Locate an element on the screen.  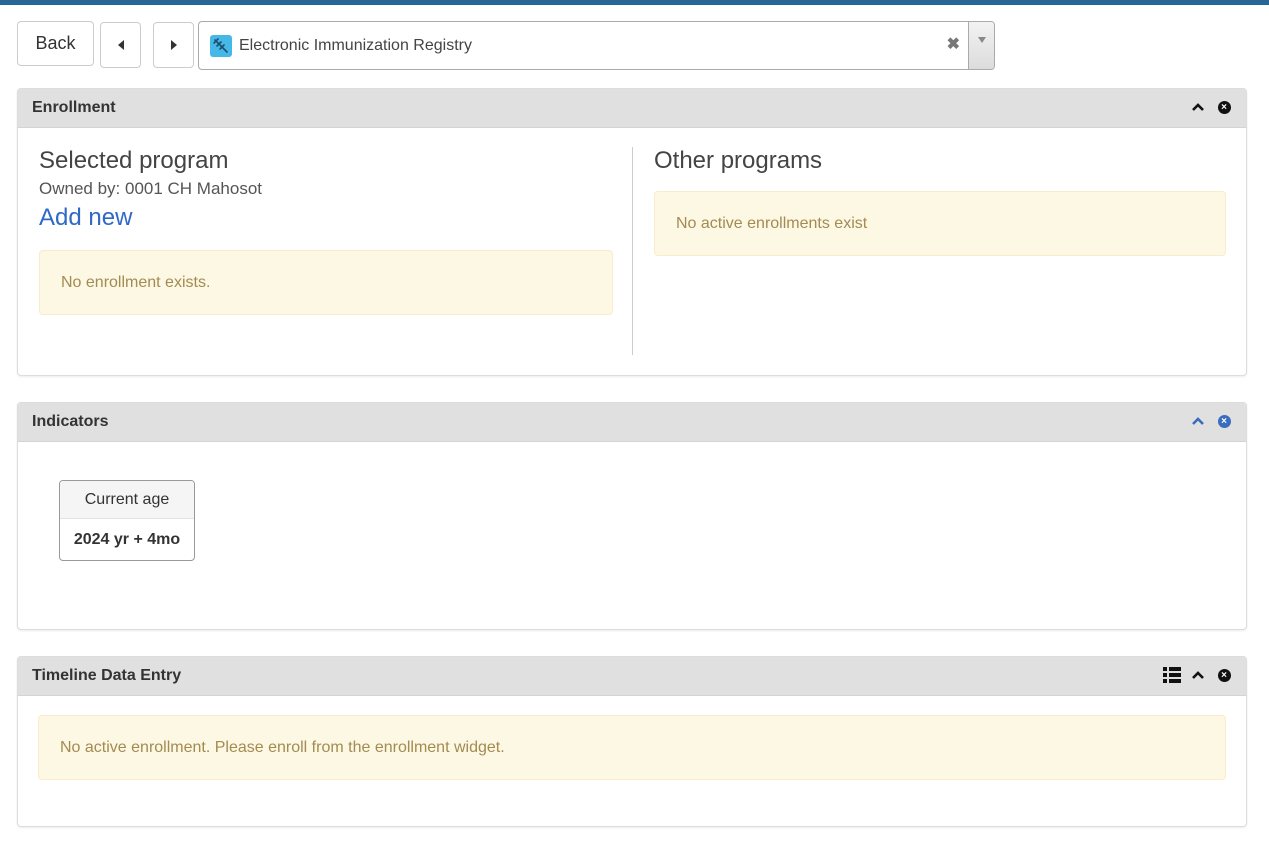
enrollment-title: Enrollment is located at coordinates (74, 107).